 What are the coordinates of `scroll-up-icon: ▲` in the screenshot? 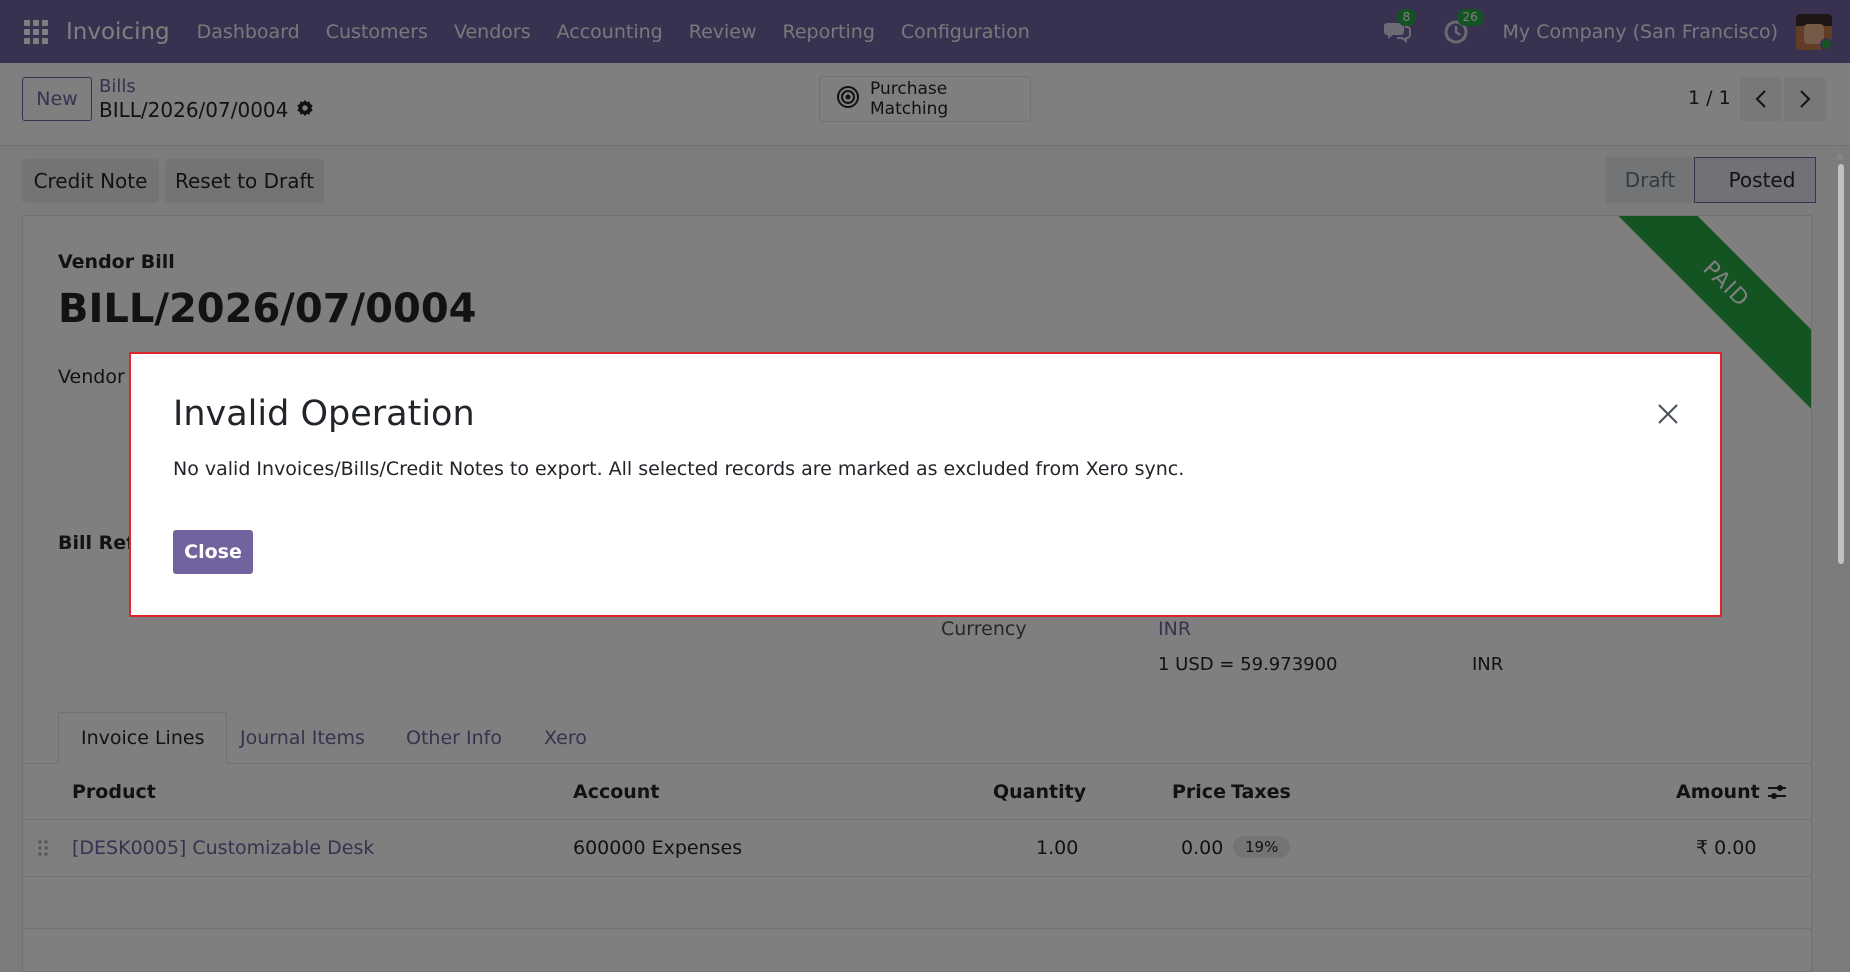 It's located at (1840, 155).